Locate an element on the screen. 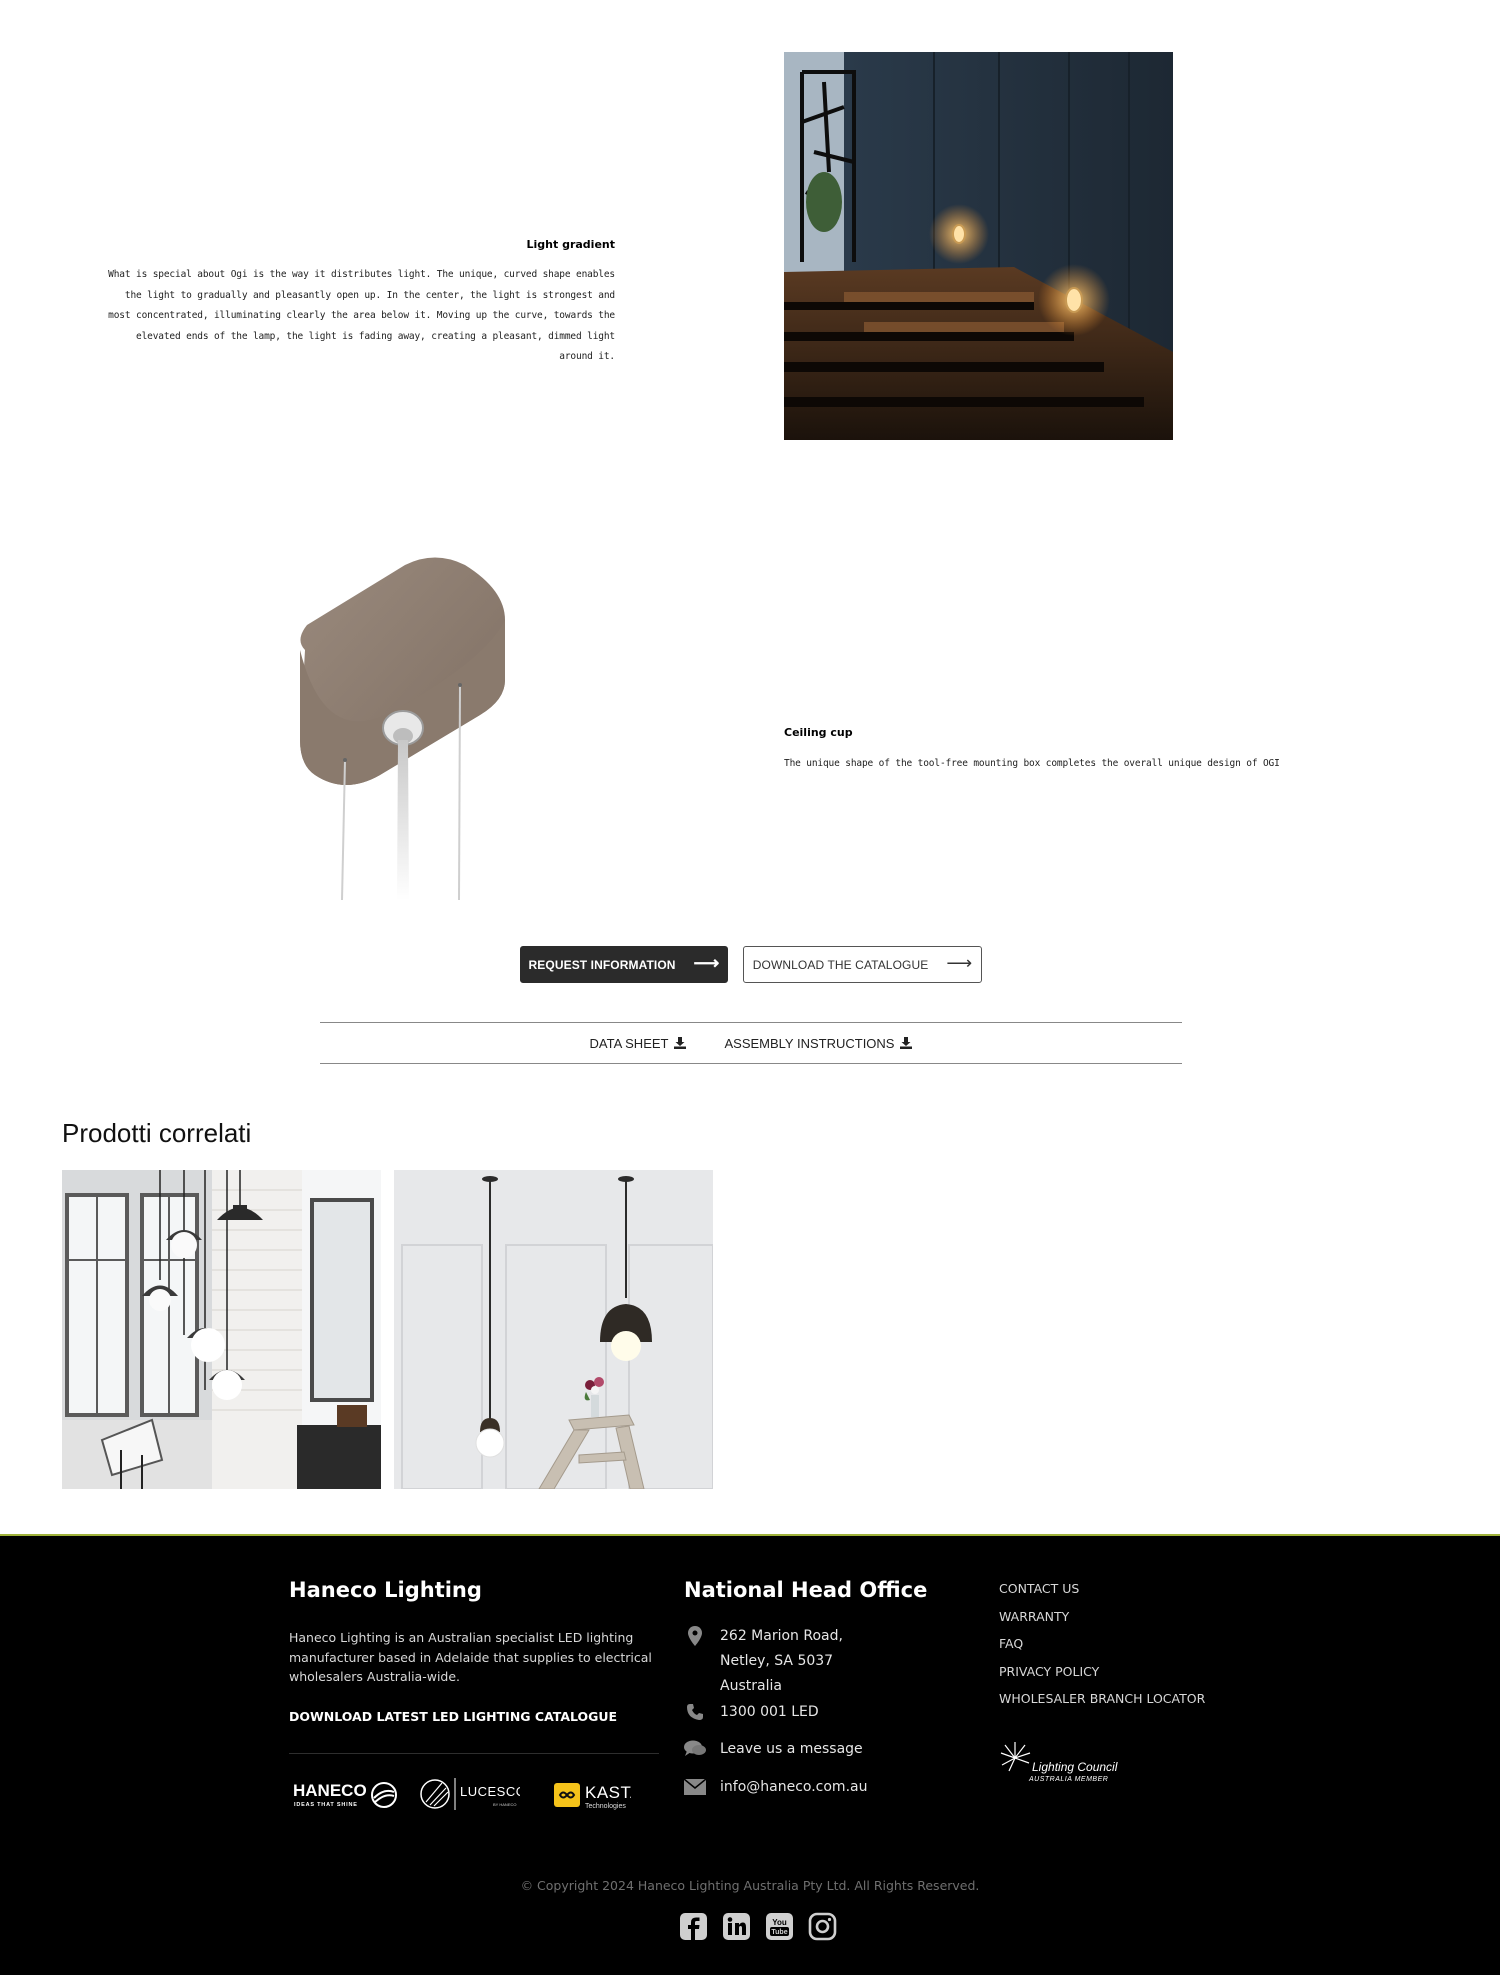  phone-number: 1300 001 LED is located at coordinates (769, 1712).